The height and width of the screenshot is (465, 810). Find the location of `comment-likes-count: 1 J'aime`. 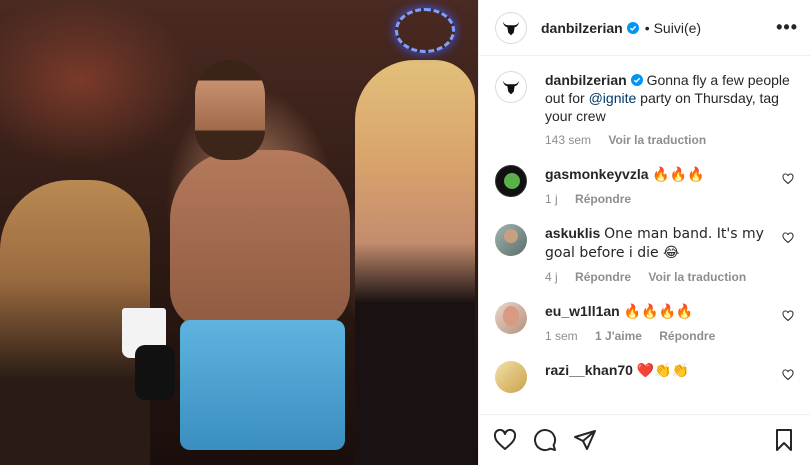

comment-likes-count: 1 J'aime is located at coordinates (618, 336).